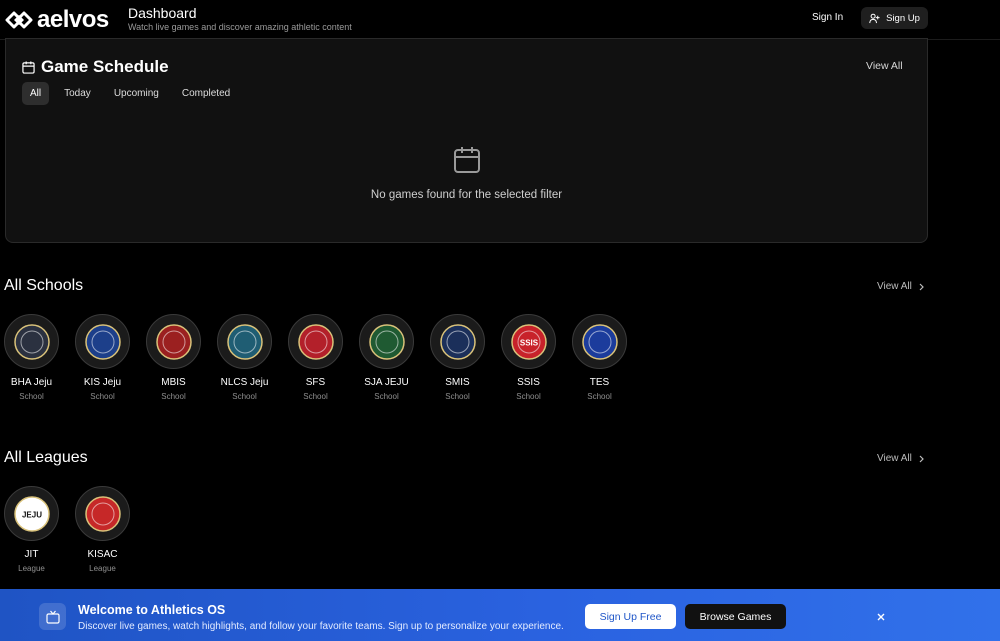 The height and width of the screenshot is (641, 1000). I want to click on schools-view-all-label: View All, so click(894, 286).